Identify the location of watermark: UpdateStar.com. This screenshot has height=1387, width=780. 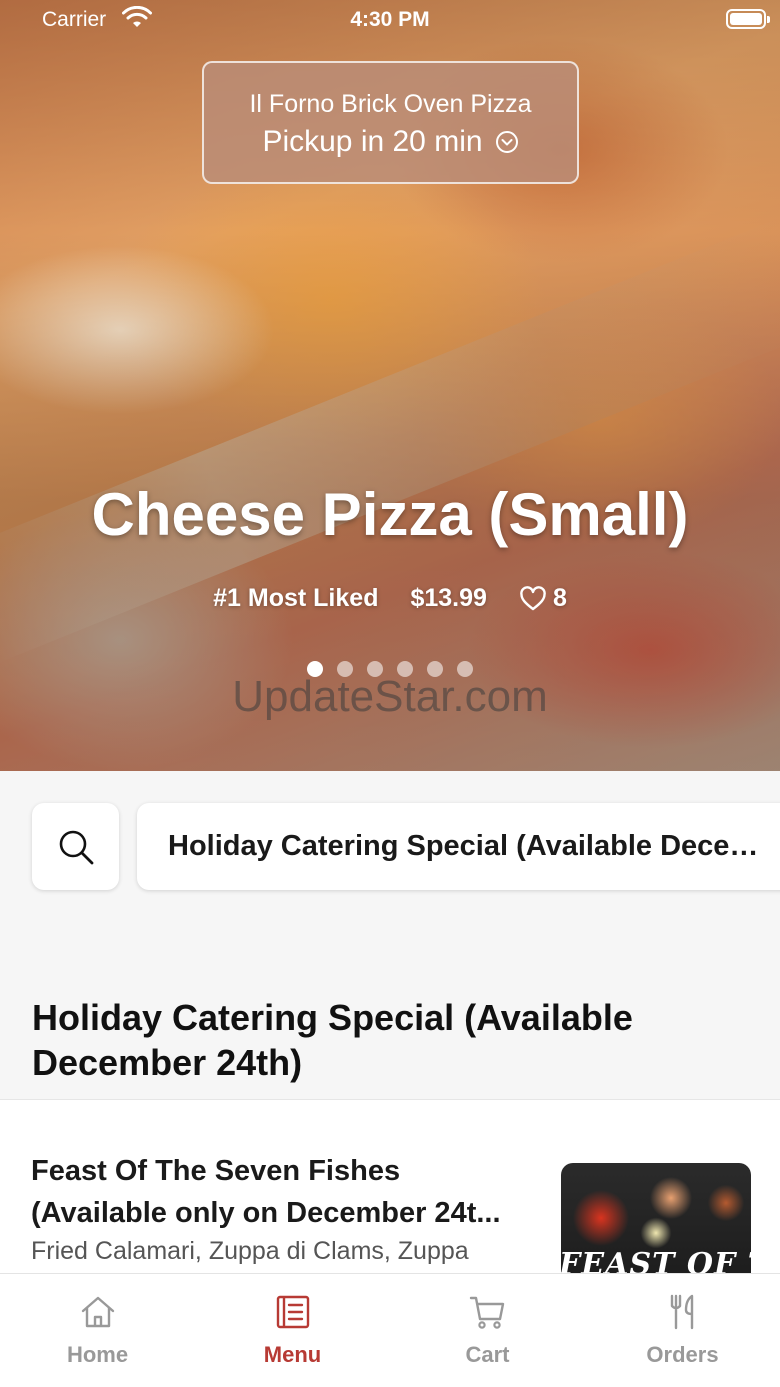
(390, 696).